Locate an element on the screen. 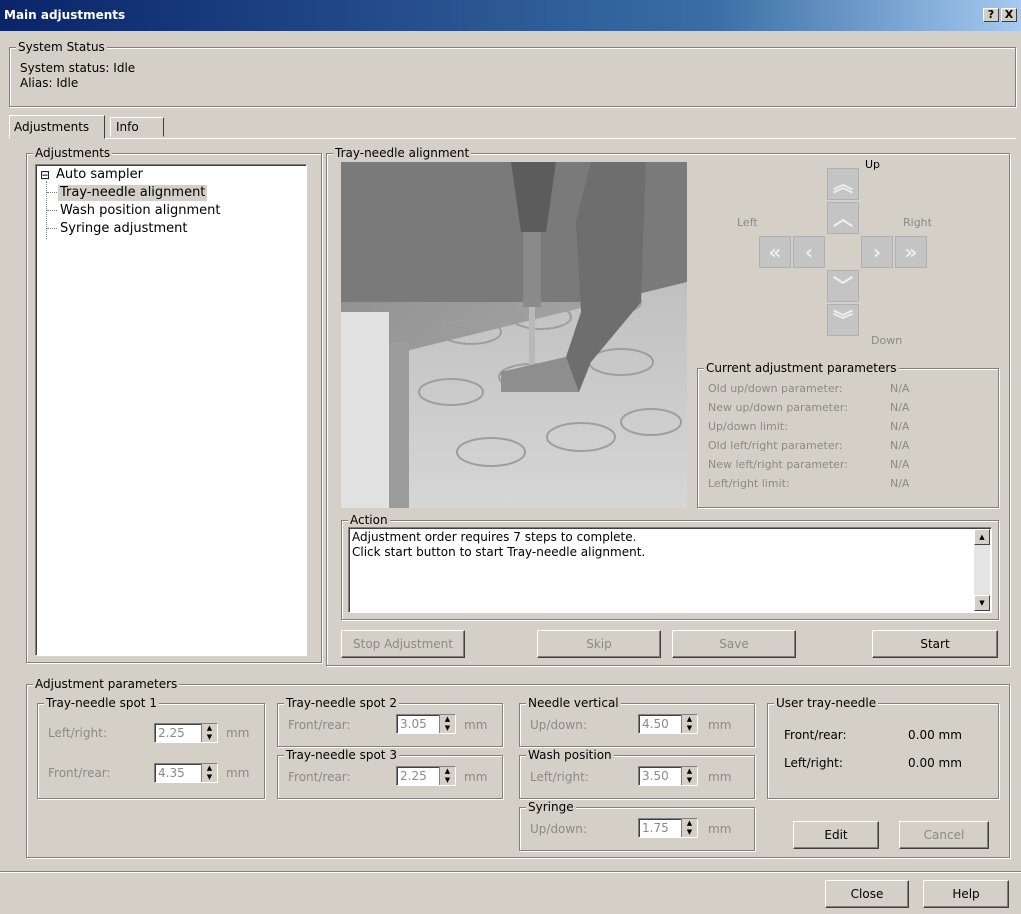 The image size is (1021, 914). syringe-ud-label: Up/down: is located at coordinates (558, 829).